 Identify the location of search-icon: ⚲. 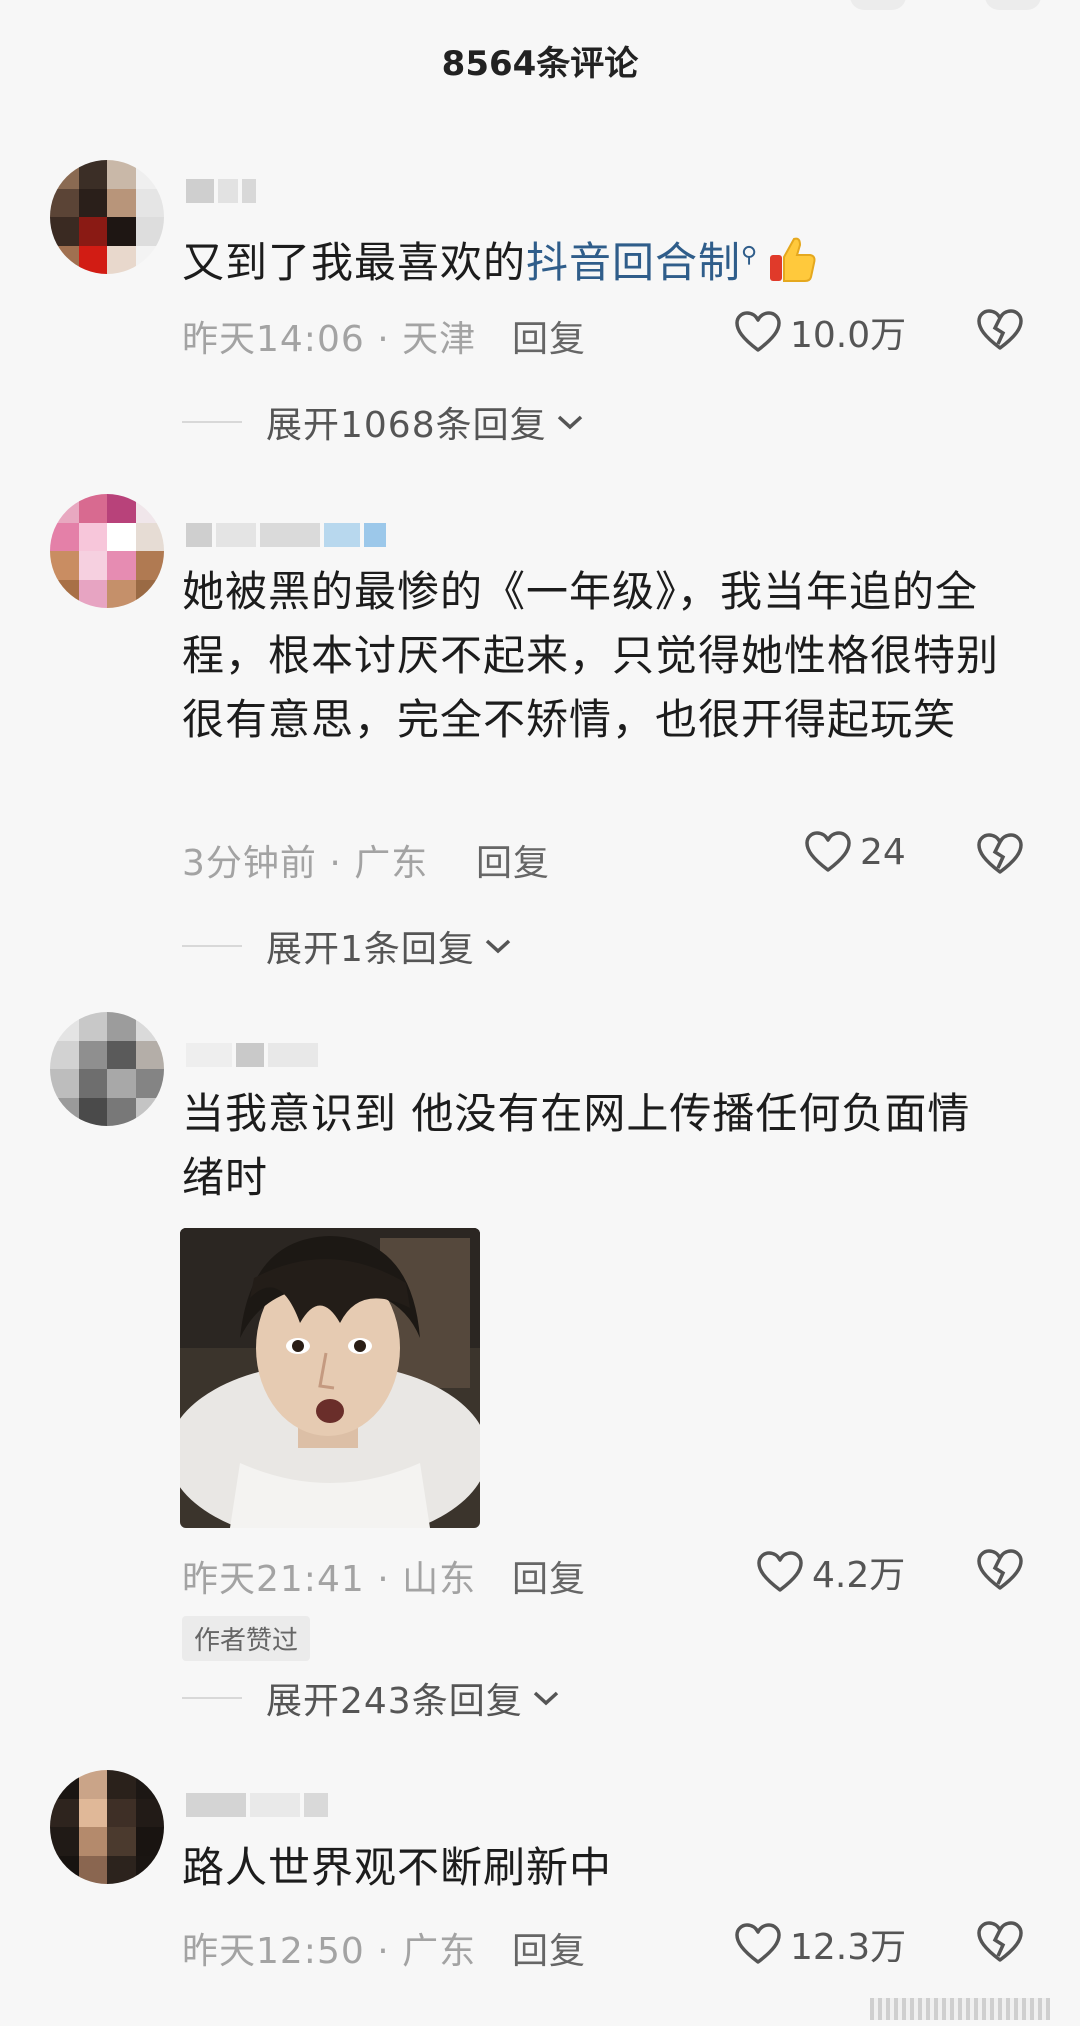
(749, 255).